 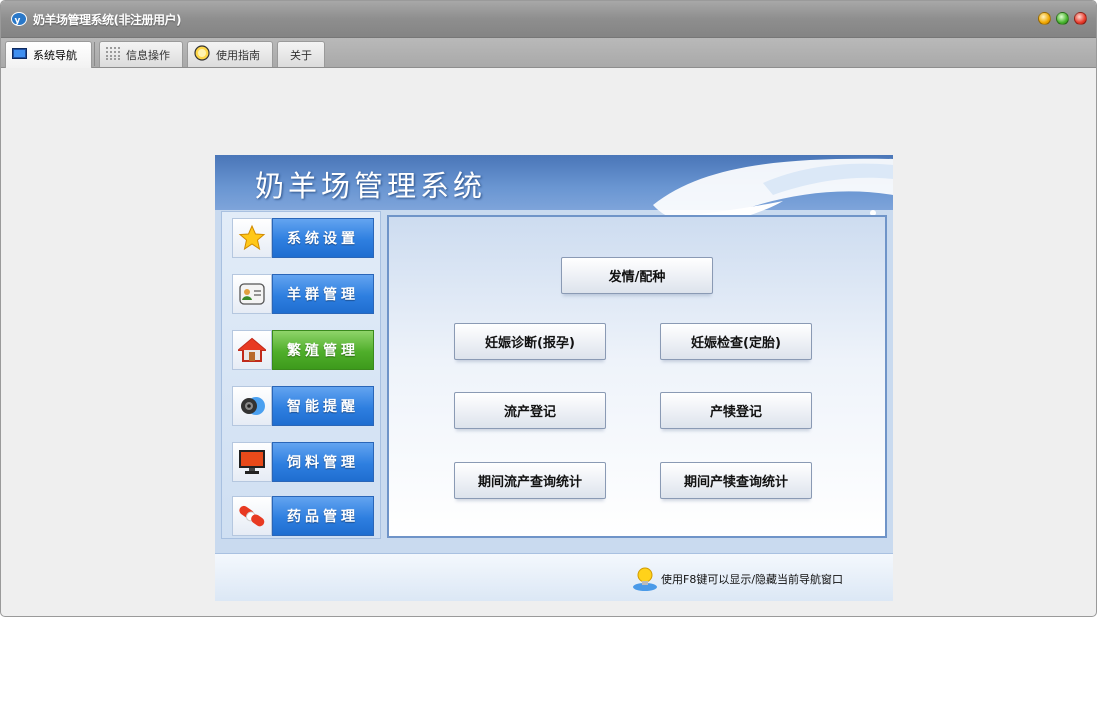 I want to click on tab-about: 关于, so click(x=301, y=54).